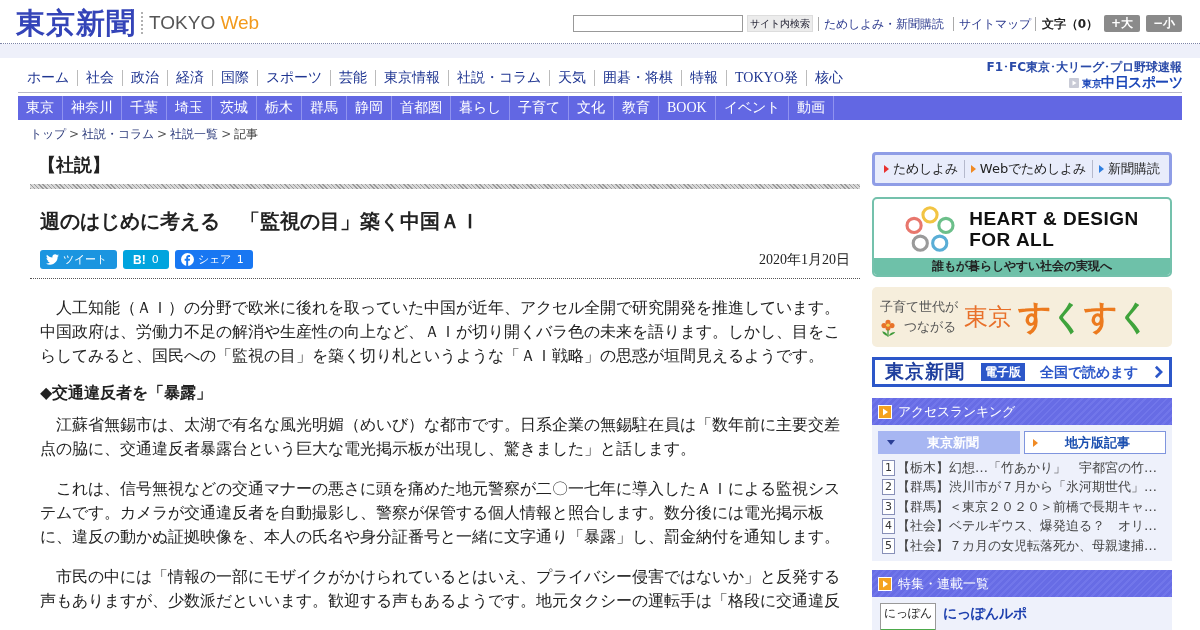 Image resolution: width=1200 pixels, height=630 pixels. Describe the element at coordinates (1035, 442) in the screenshot. I see `caret-right-icon` at that location.